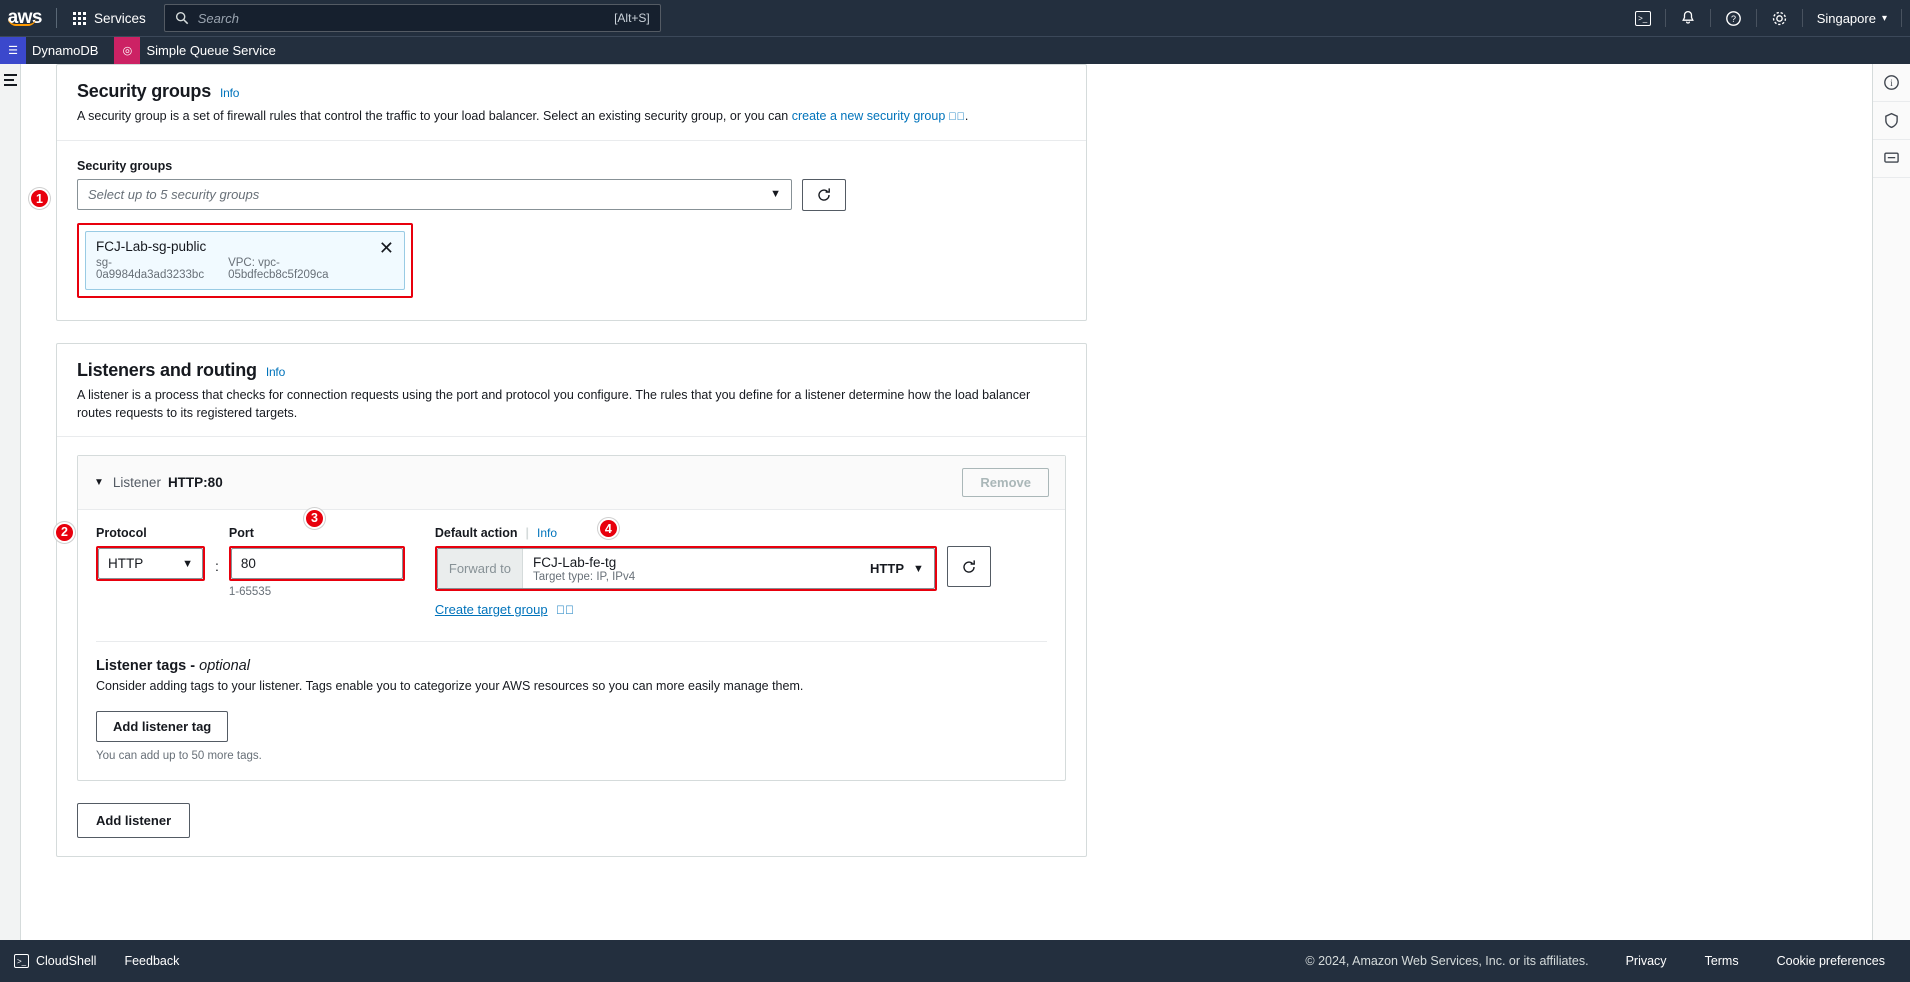 The height and width of the screenshot is (982, 1910). I want to click on port-input: 80, so click(316, 564).